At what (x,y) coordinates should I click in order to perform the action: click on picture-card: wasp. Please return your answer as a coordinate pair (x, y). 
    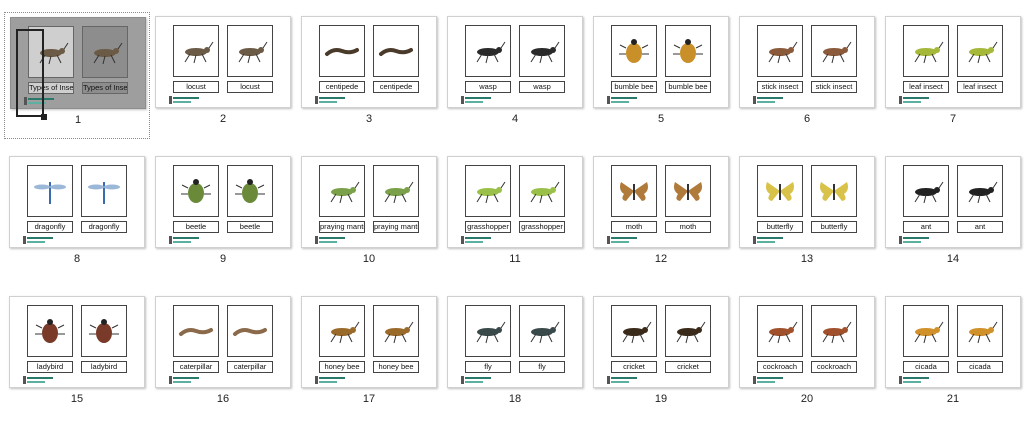
    Looking at the image, I should click on (488, 61).